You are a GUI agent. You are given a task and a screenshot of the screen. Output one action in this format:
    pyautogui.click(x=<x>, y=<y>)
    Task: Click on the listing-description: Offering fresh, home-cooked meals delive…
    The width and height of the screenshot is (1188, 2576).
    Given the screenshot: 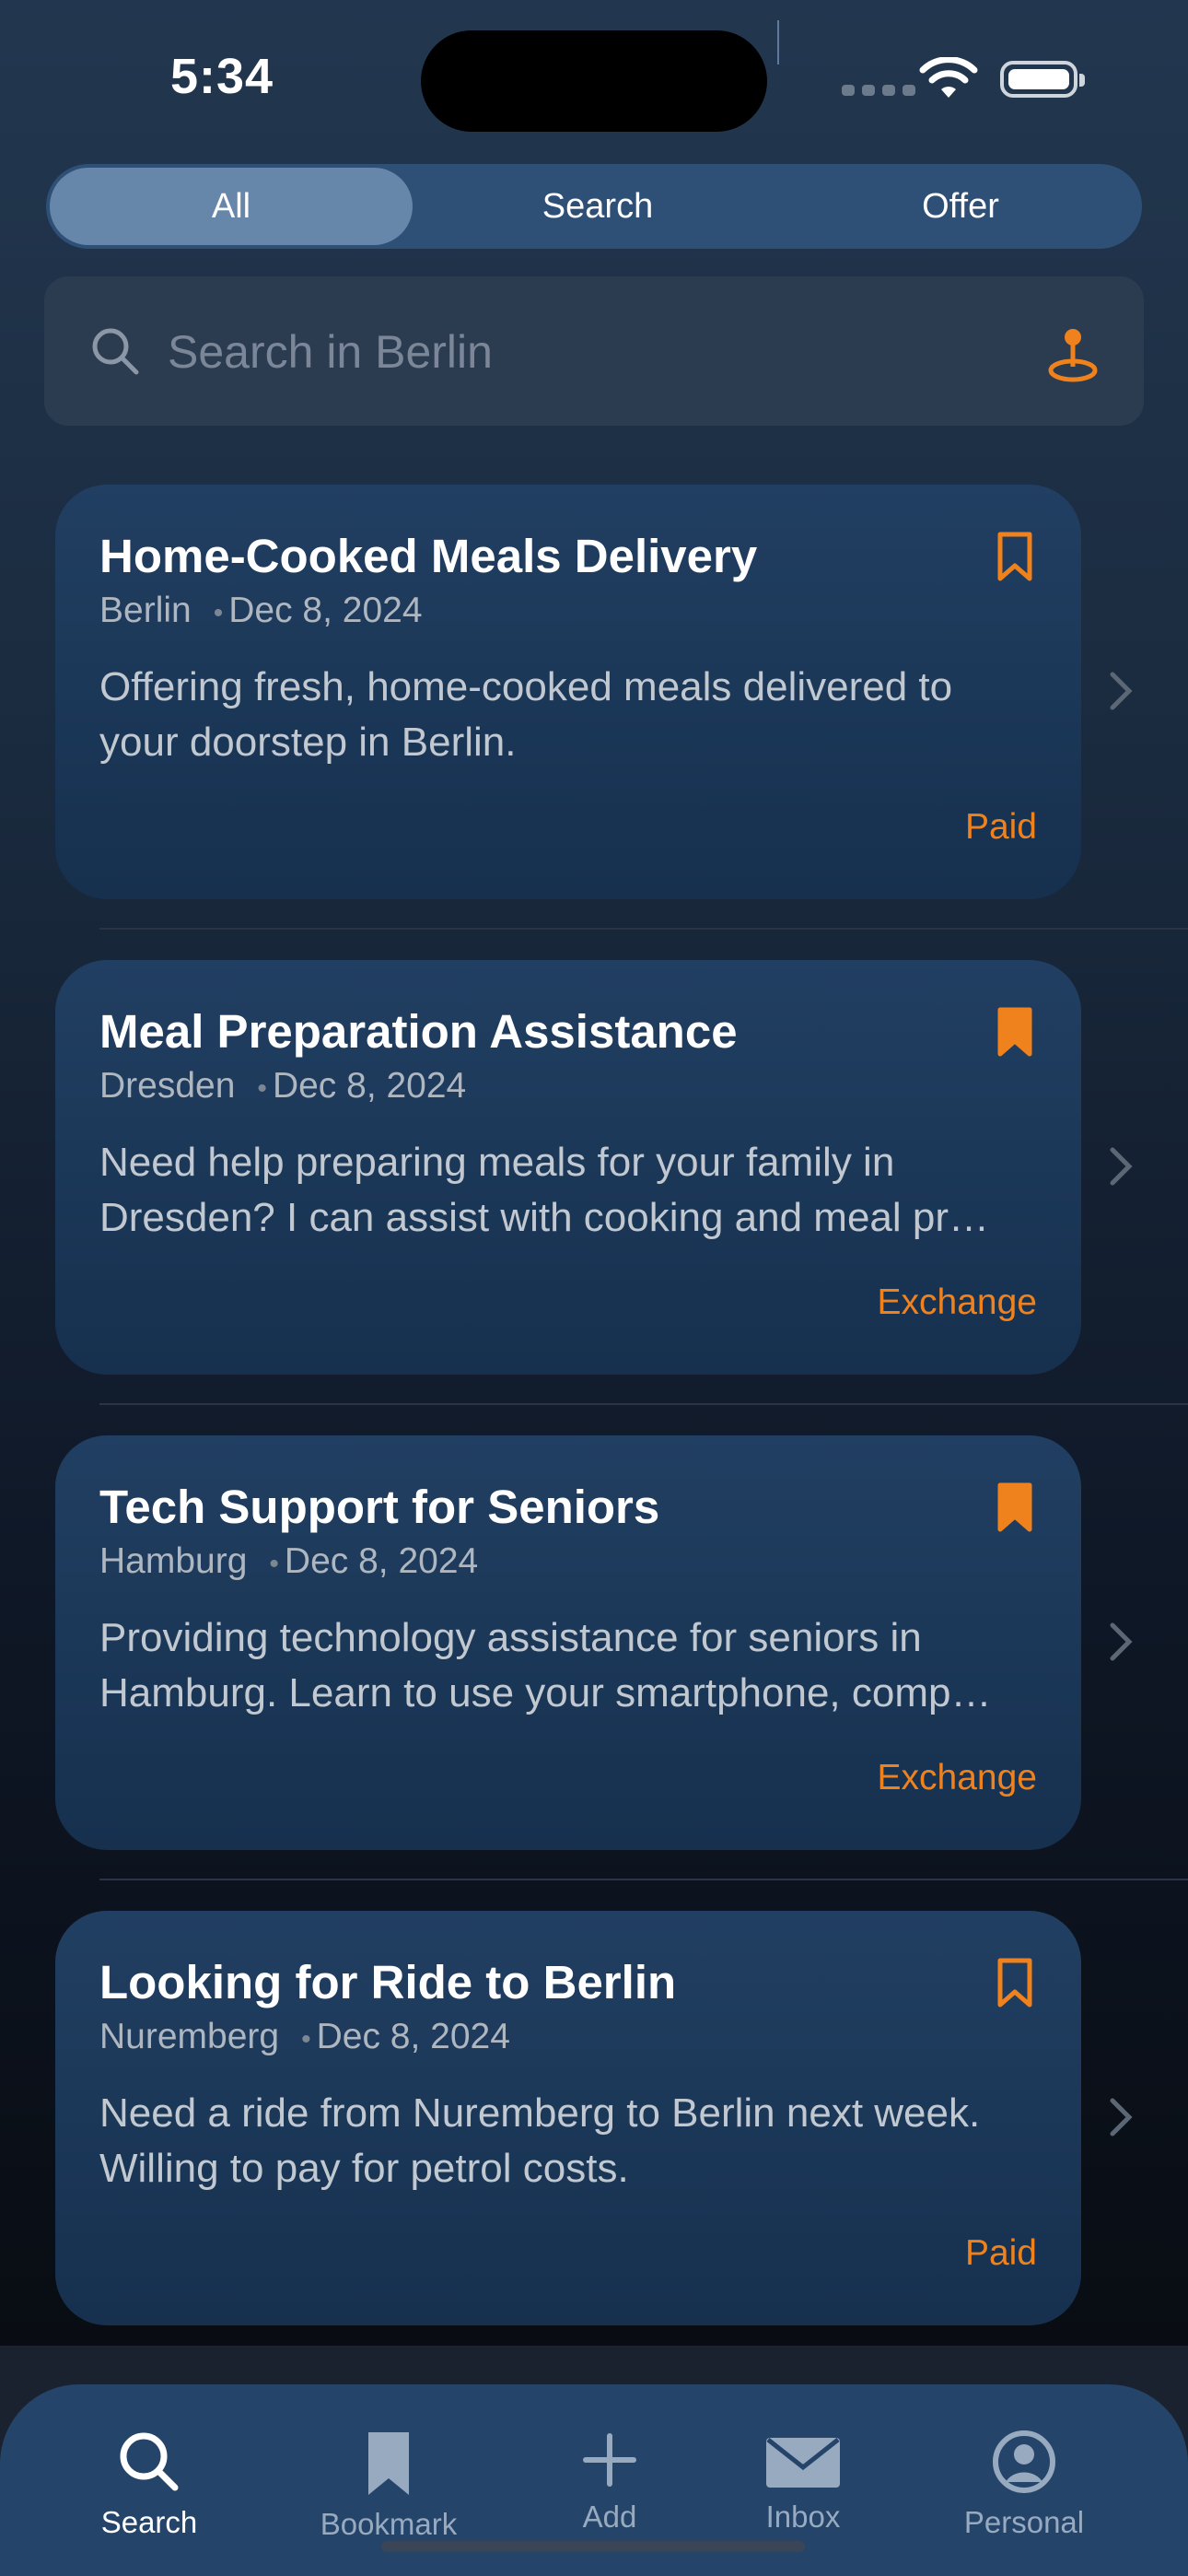 What is the action you would take?
    pyautogui.click(x=569, y=715)
    